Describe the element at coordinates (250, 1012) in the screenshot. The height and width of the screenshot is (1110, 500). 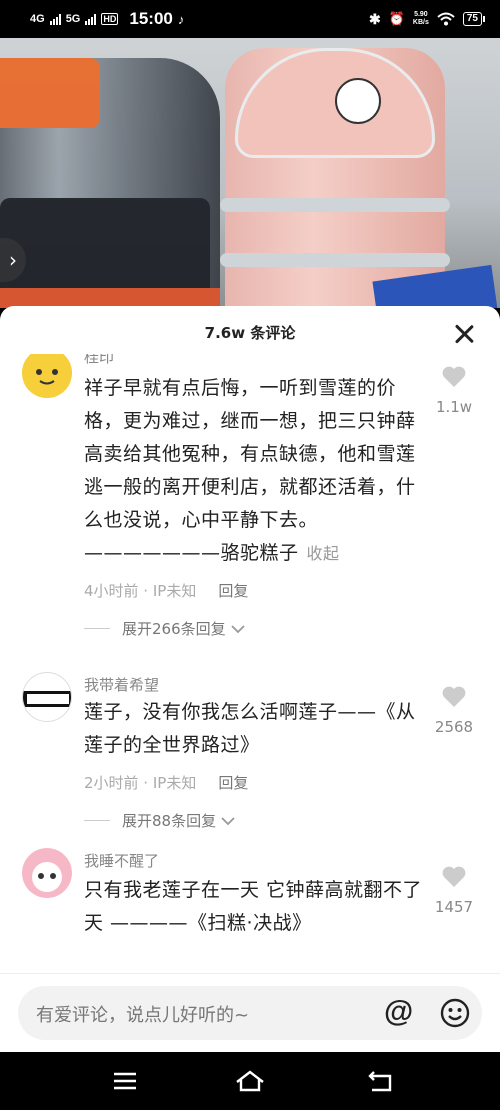
I see `comment-input-bar: 有爱评论，说点儿好听的~ @` at that location.